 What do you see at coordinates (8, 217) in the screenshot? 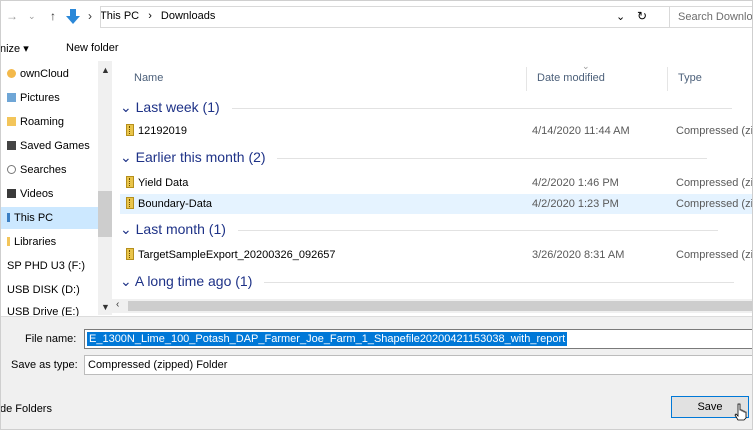
I see `computer-icon` at bounding box center [8, 217].